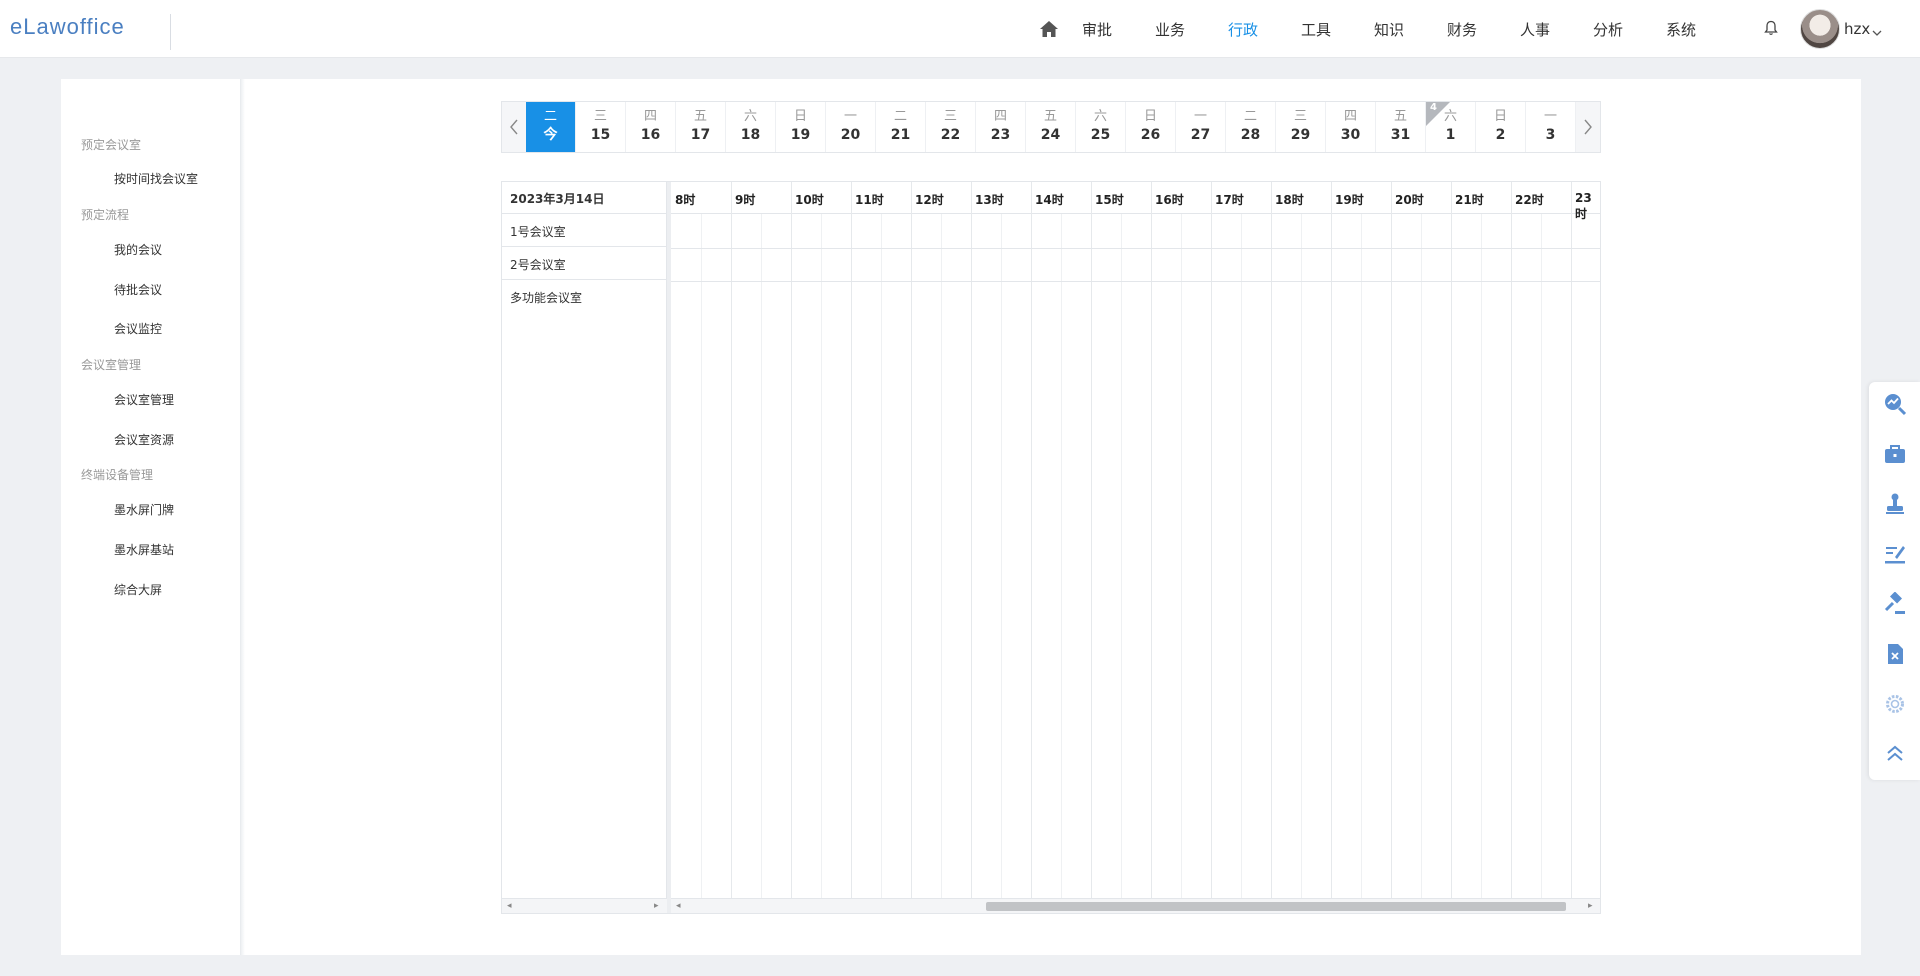 The height and width of the screenshot is (976, 1920). What do you see at coordinates (1135, 248) in the screenshot?
I see `room-row-divider` at bounding box center [1135, 248].